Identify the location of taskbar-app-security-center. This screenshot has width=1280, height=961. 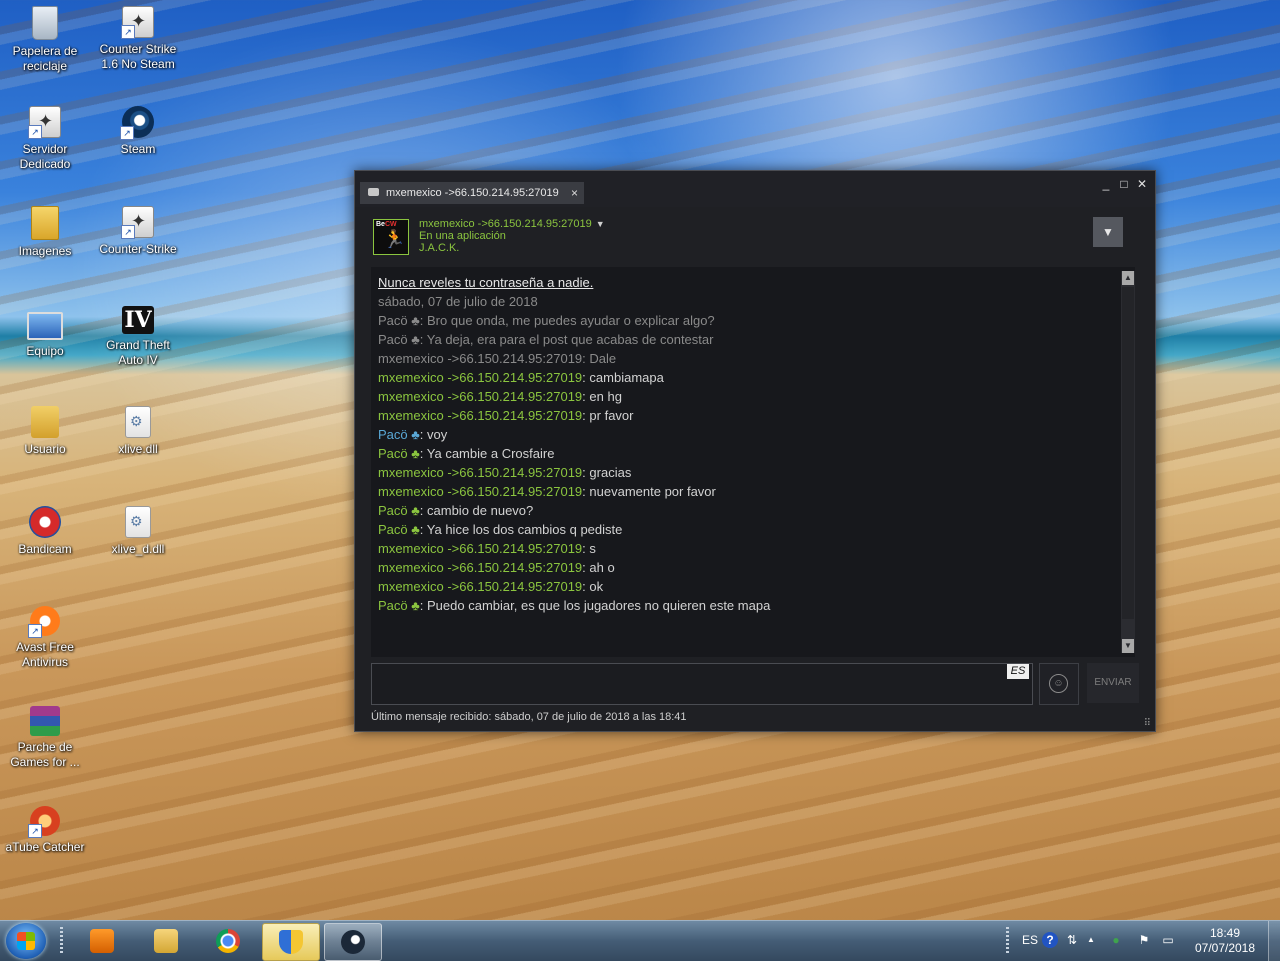
(291, 942).